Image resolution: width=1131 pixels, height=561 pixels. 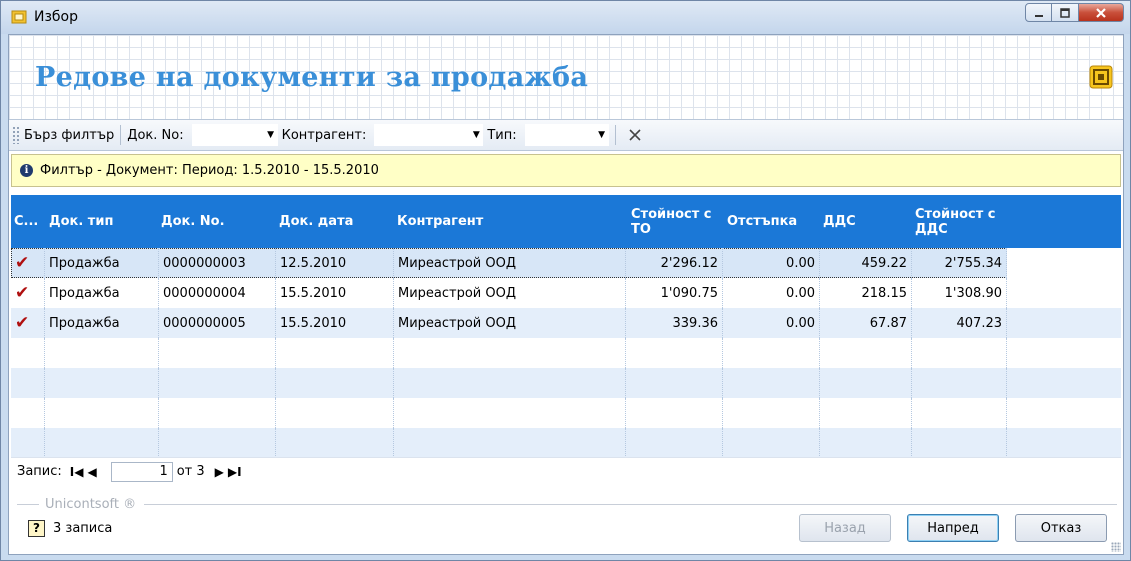 What do you see at coordinates (1061, 528) in the screenshot?
I see `cancel-button: Отказ` at bounding box center [1061, 528].